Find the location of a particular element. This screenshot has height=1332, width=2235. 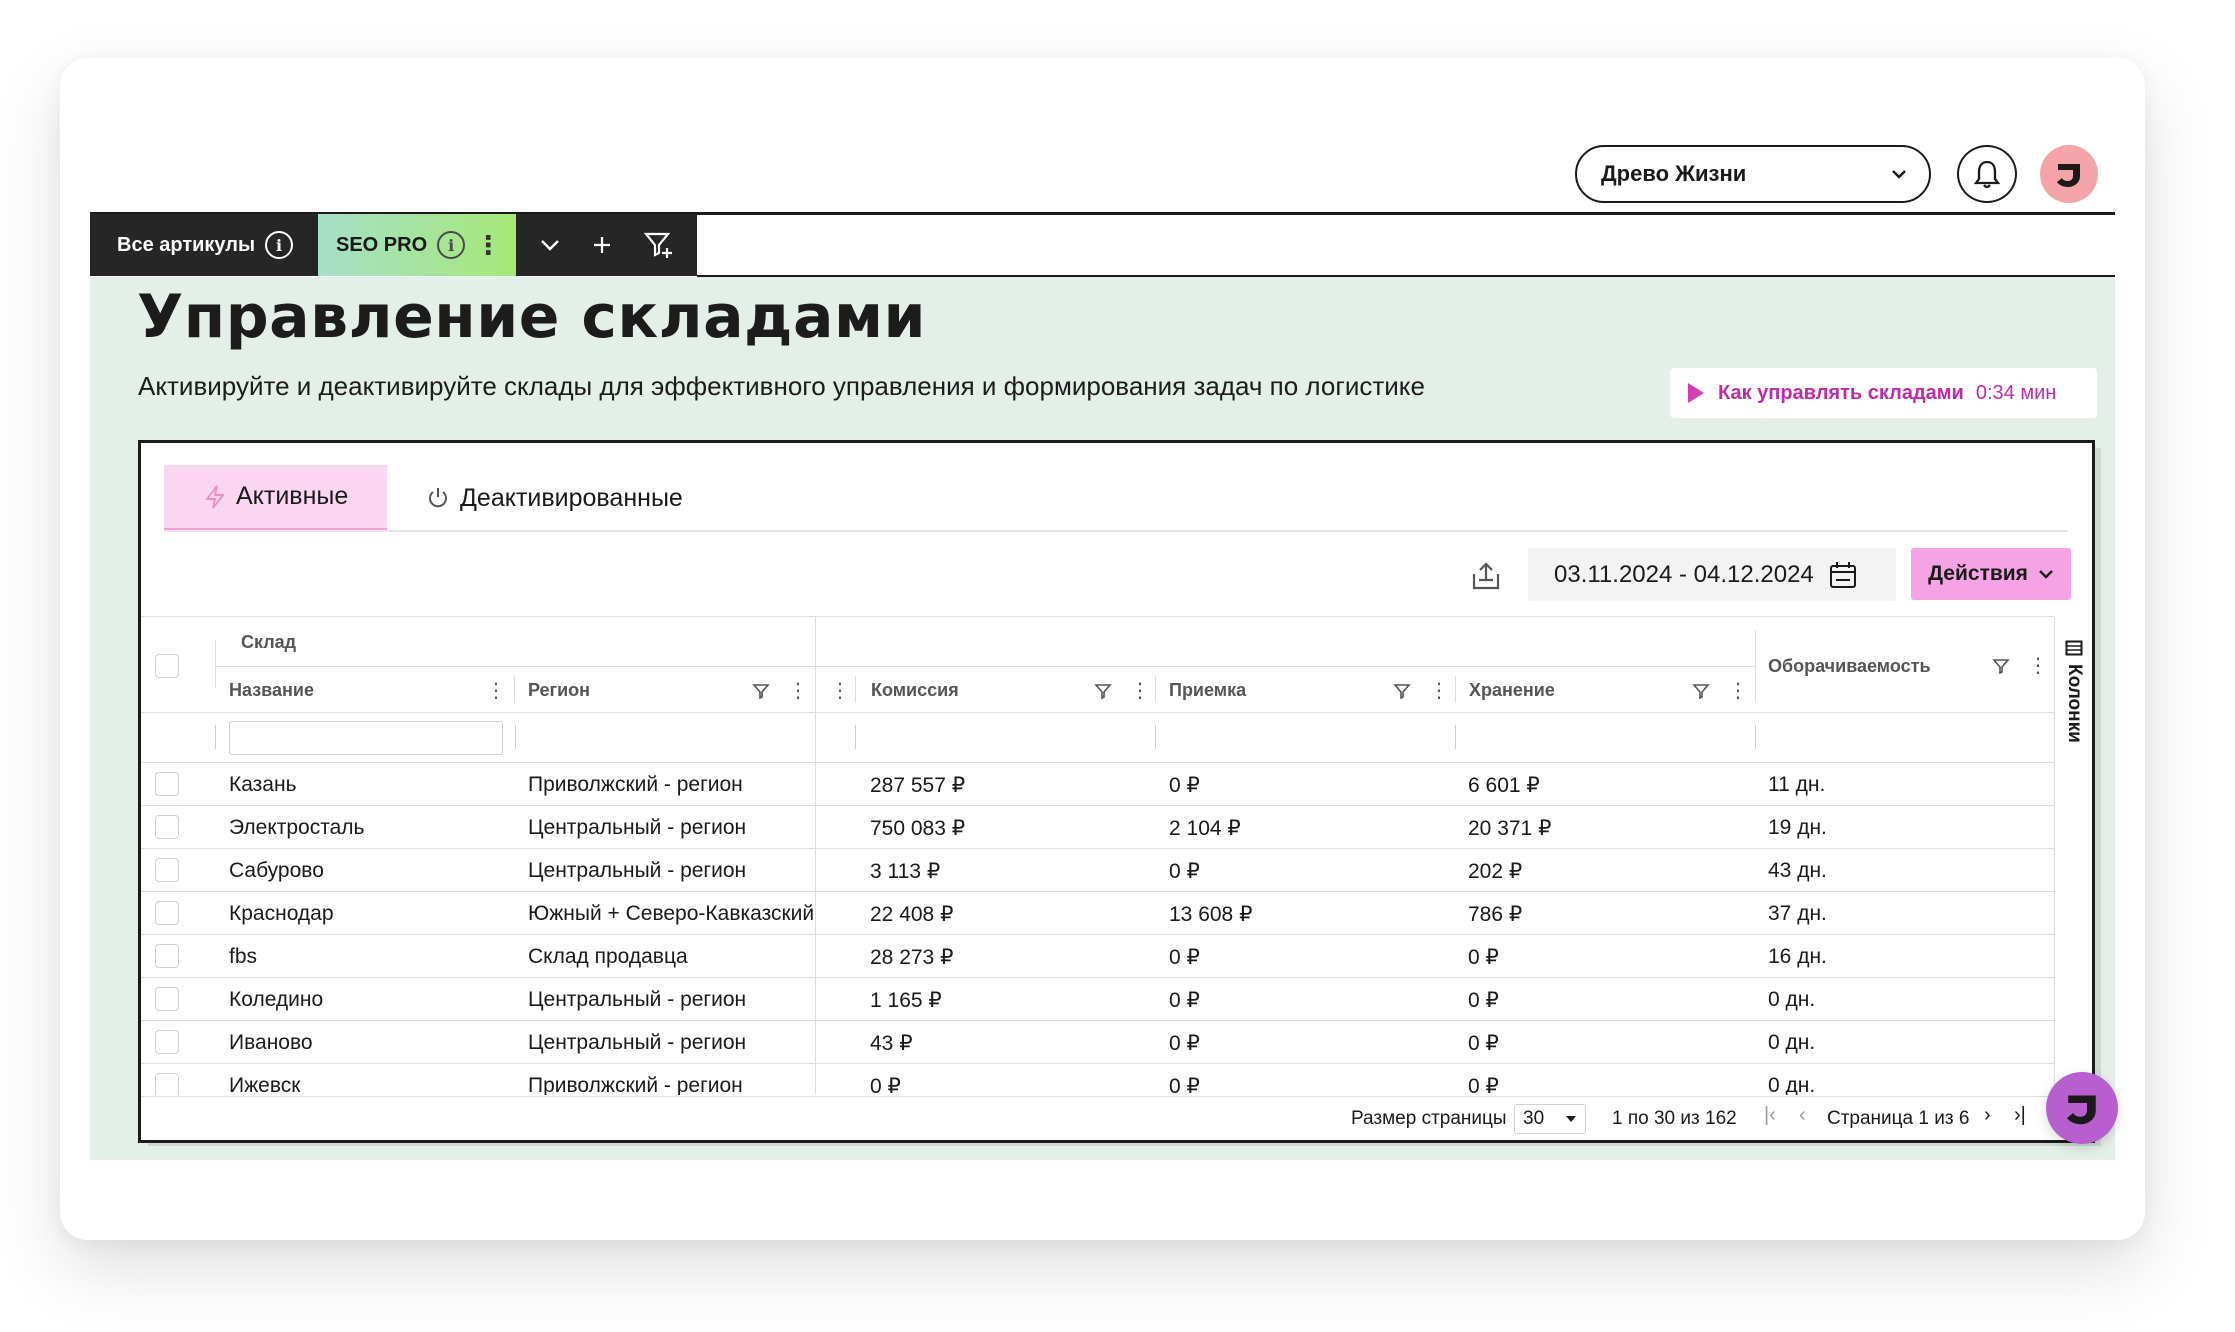

cell-commission: 287 557 ₽ is located at coordinates (918, 785).